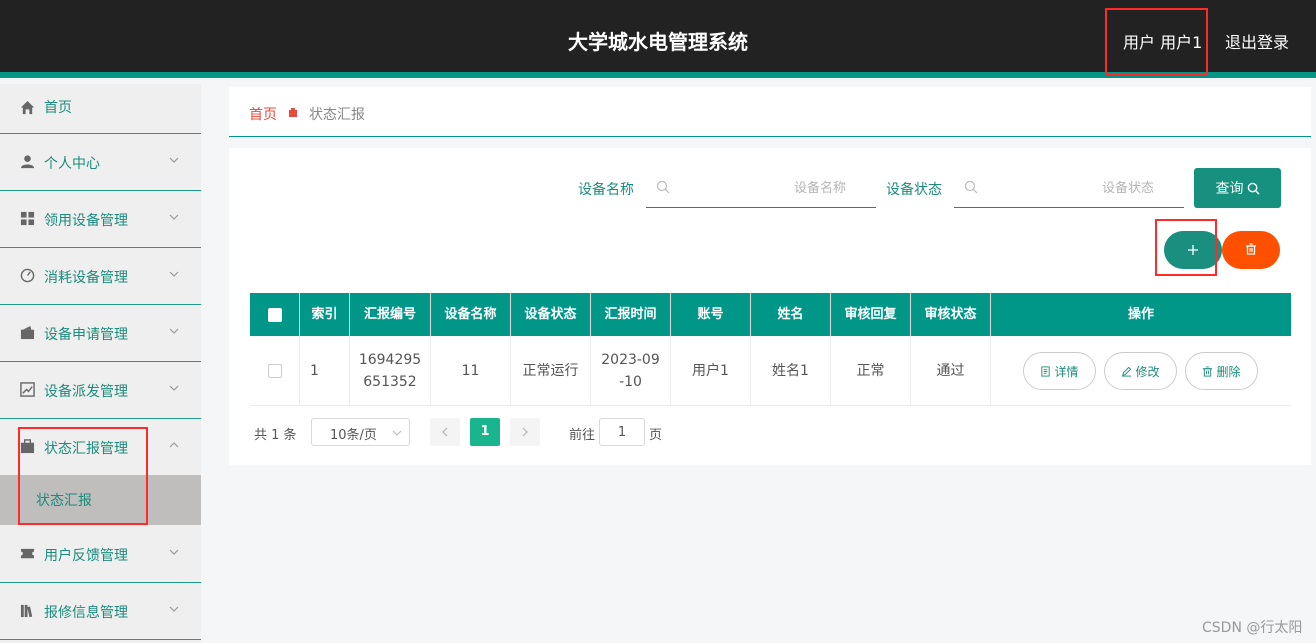 This screenshot has height=643, width=1316. I want to click on sidebar-item-label: 个人中心, so click(72, 164).